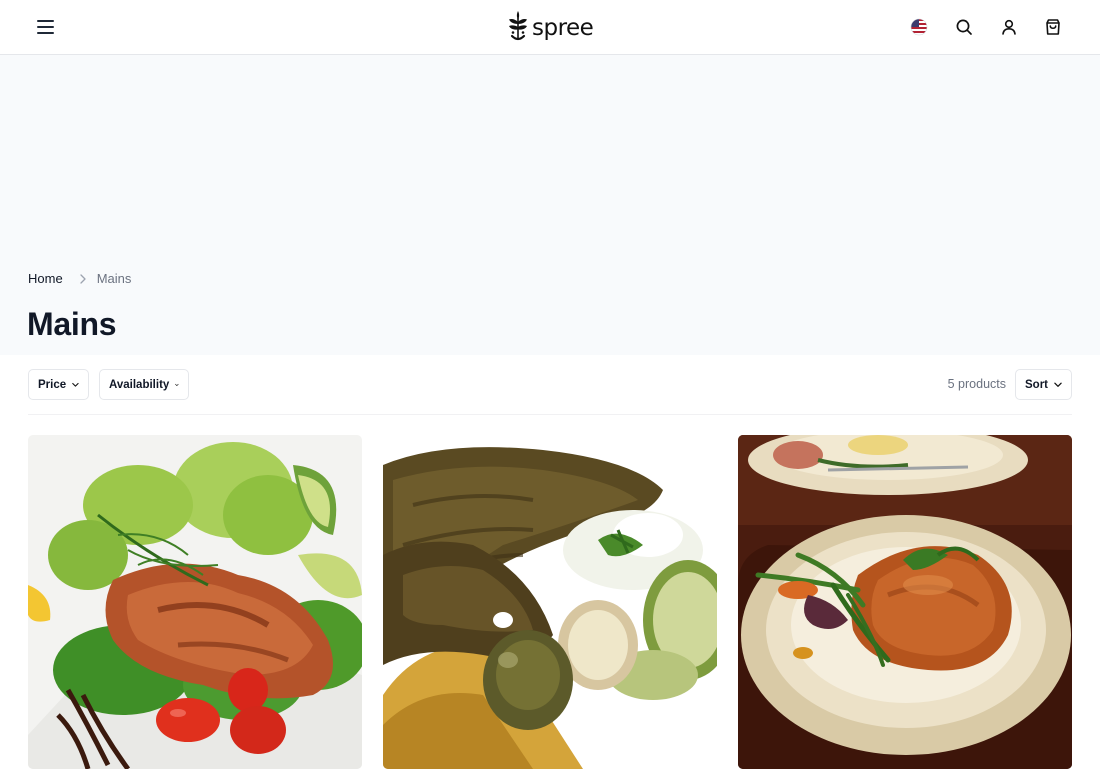 This screenshot has width=1100, height=773. I want to click on breadcrumb-current: Mains, so click(114, 278).